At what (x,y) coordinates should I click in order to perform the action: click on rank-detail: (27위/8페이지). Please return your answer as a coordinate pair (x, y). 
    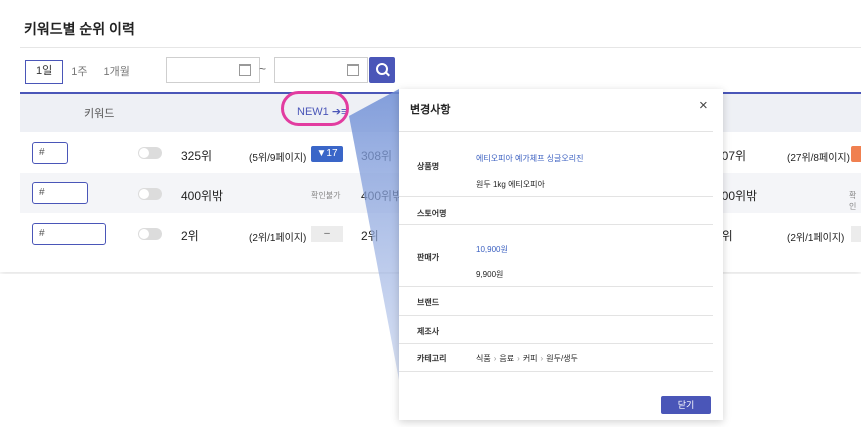
    Looking at the image, I should click on (818, 158).